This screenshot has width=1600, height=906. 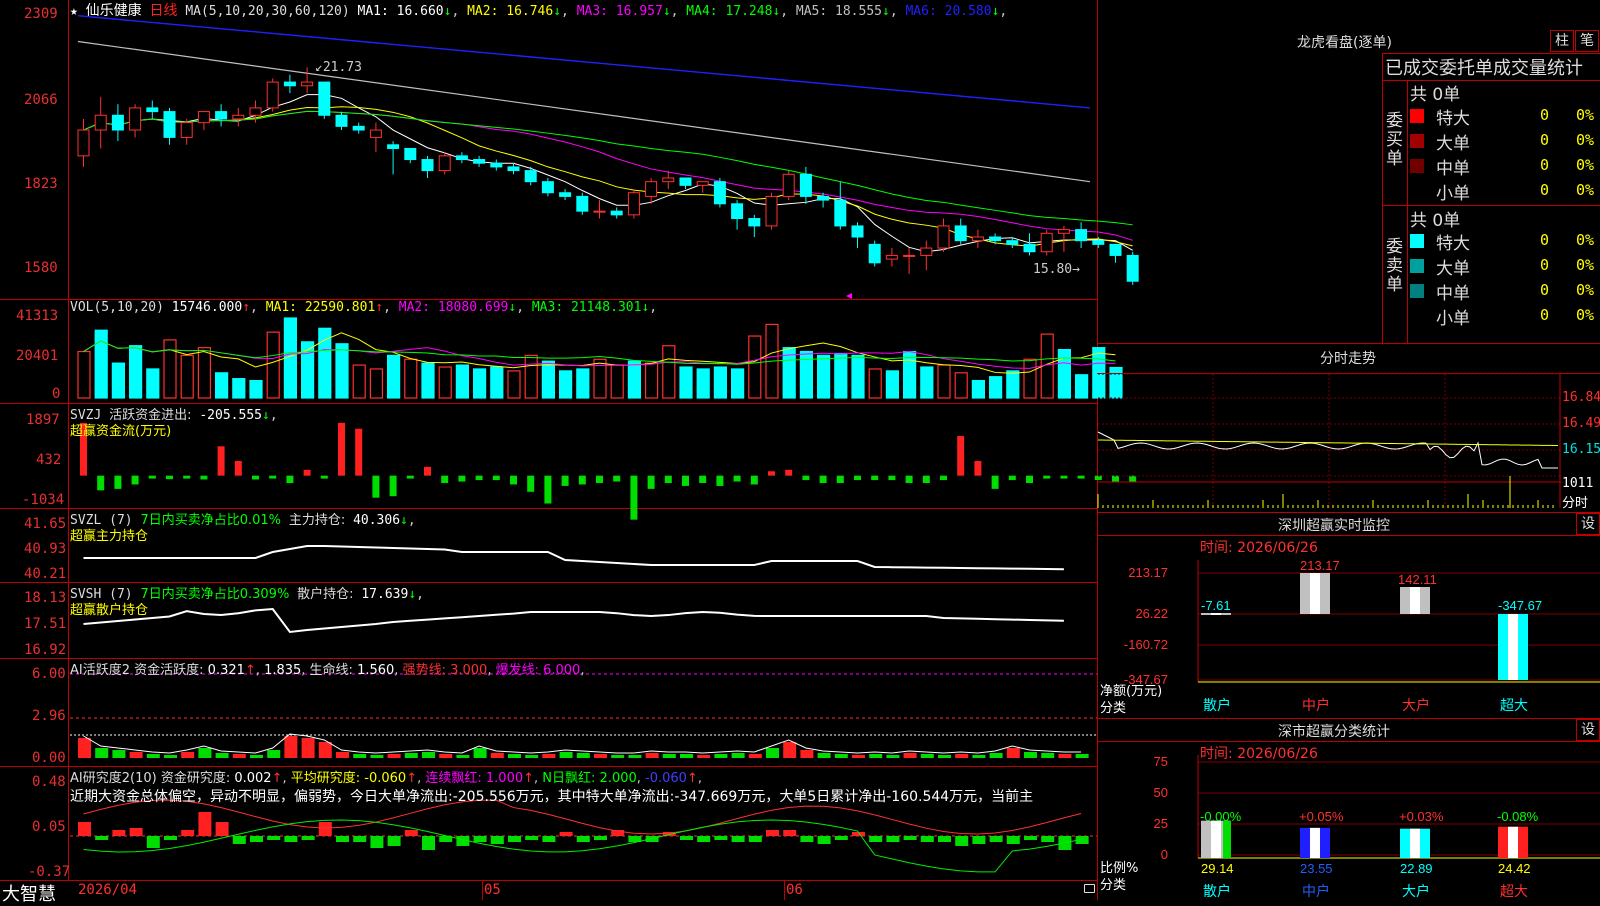 I want to click on class-top-label: +0.03%, so click(x=1421, y=816).